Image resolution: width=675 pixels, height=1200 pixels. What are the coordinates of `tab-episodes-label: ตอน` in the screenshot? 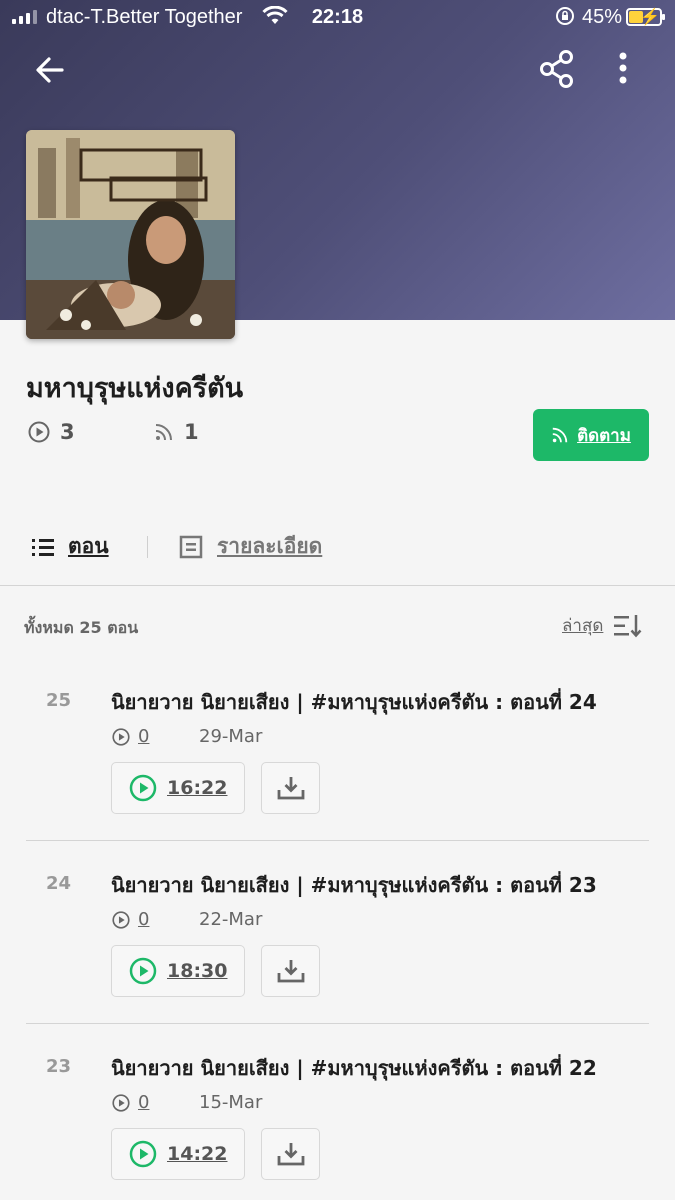 It's located at (88, 546).